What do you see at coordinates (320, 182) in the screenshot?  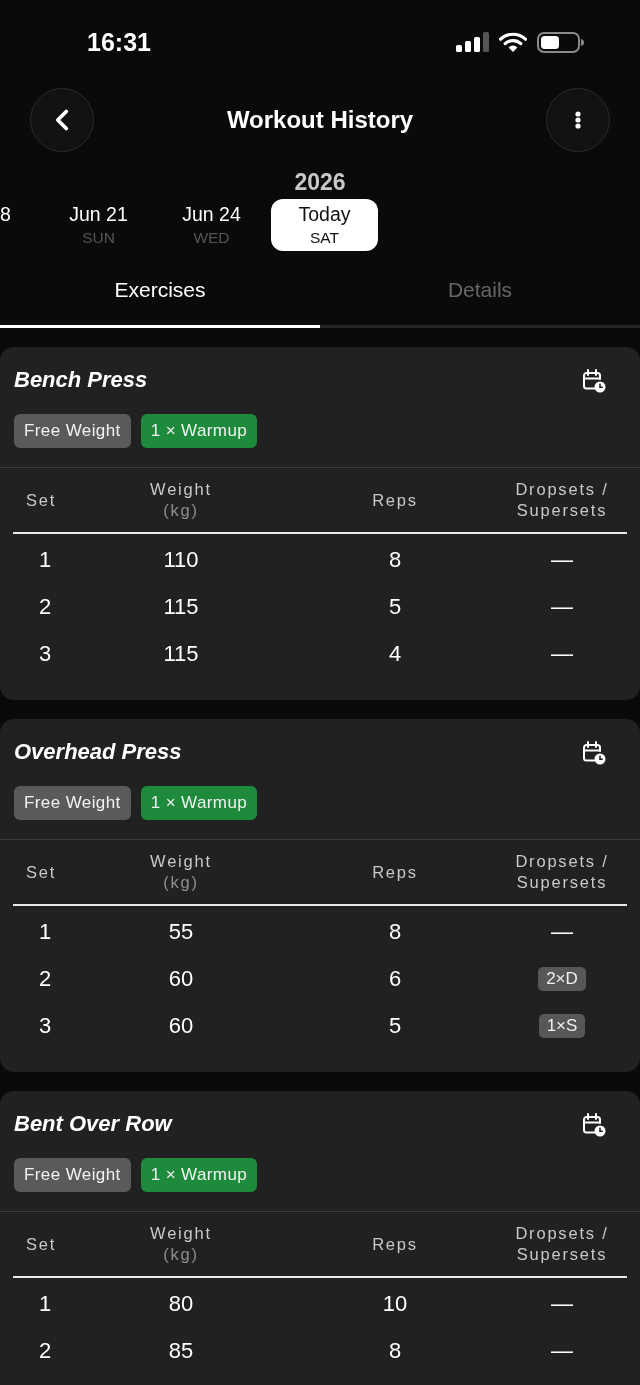 I see `year-label: 2026` at bounding box center [320, 182].